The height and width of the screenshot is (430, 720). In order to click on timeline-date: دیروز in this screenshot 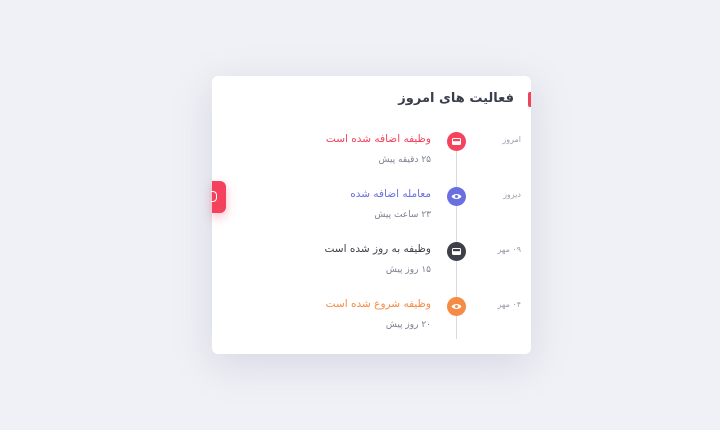, I will do `click(512, 194)`.